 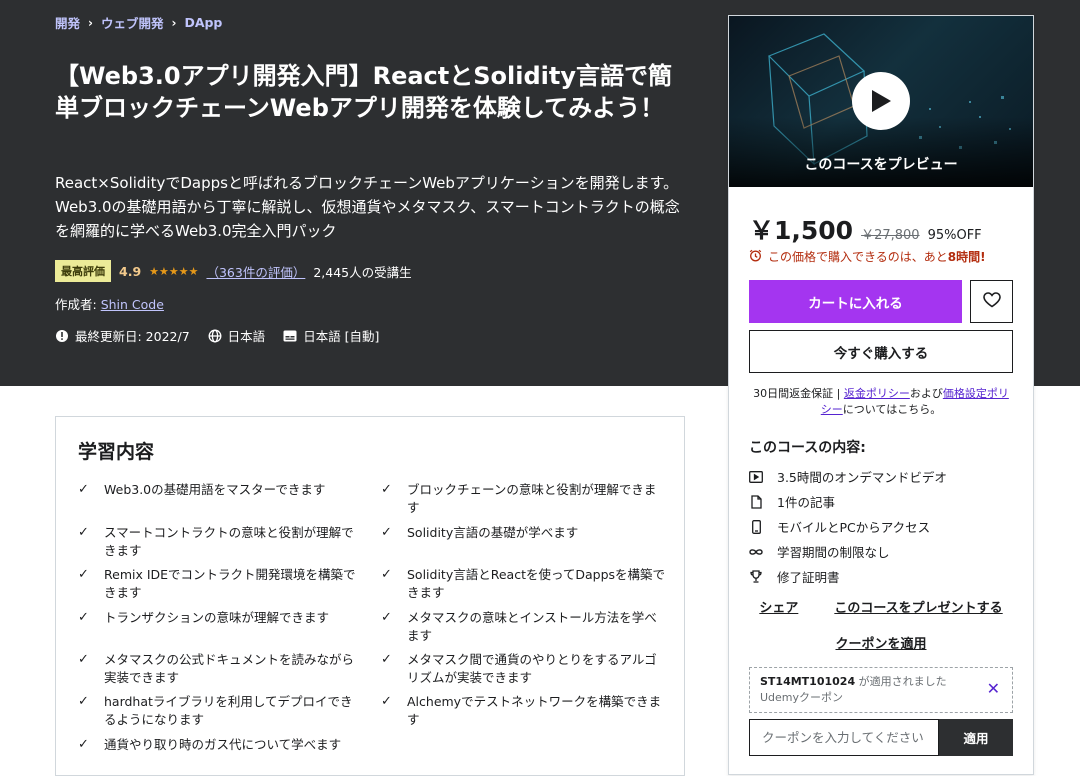 I want to click on rating-row: 最高評価 4.9 ★★★★★ （363件の評価） 2,445人の受講生, so click(x=233, y=271).